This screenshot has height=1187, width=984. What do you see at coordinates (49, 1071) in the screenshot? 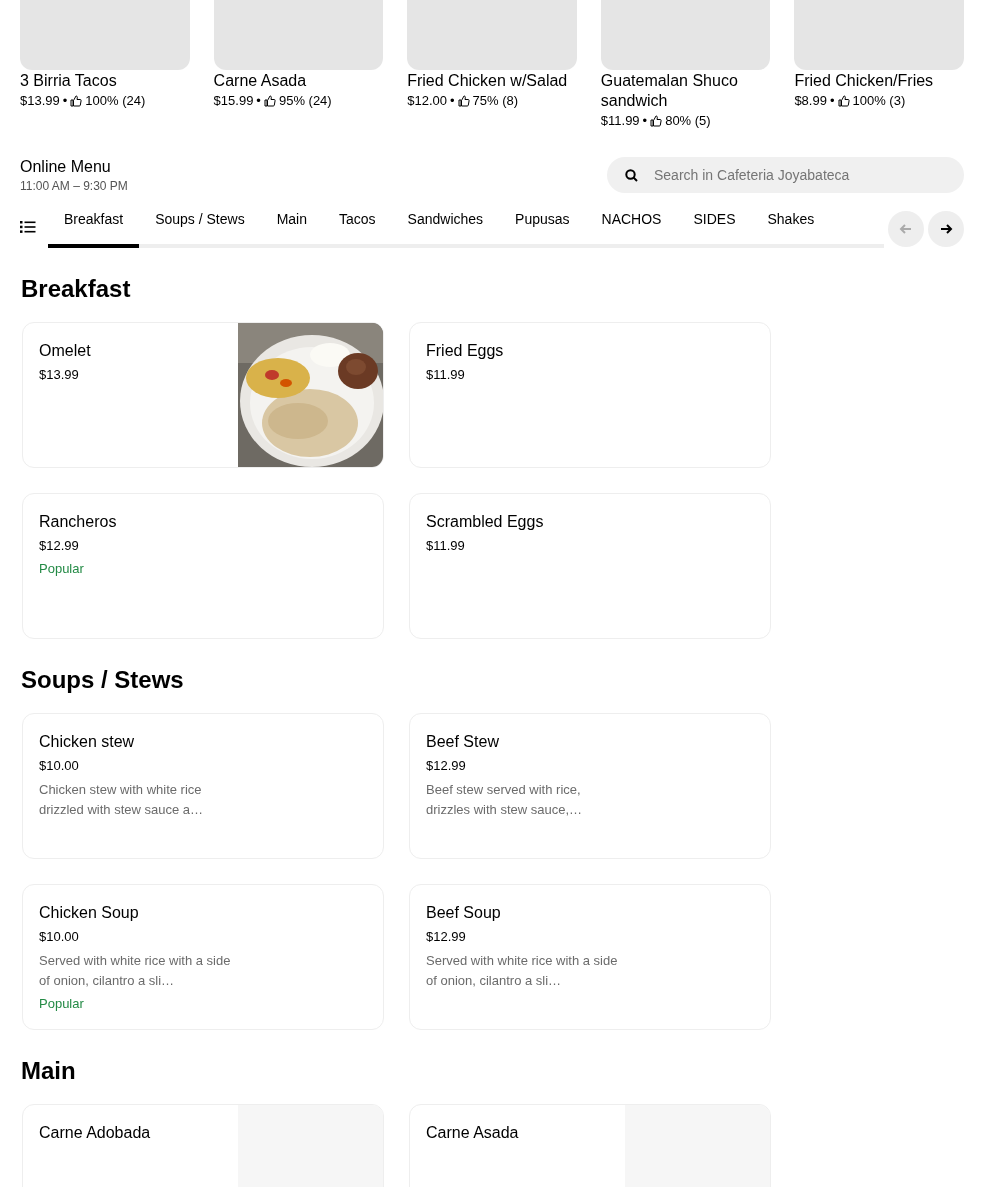
I see `section-heading: Main` at bounding box center [49, 1071].